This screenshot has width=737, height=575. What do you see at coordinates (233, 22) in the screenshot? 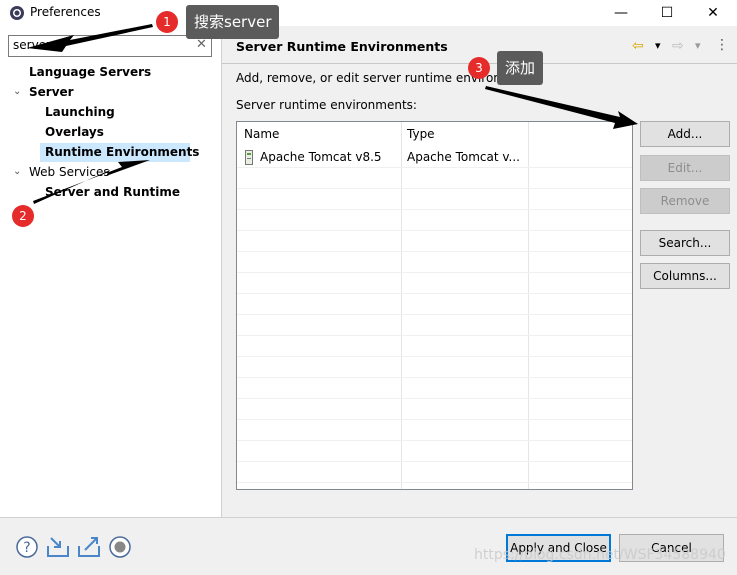
I see `annotation-tooltip-1: 搜索server` at bounding box center [233, 22].